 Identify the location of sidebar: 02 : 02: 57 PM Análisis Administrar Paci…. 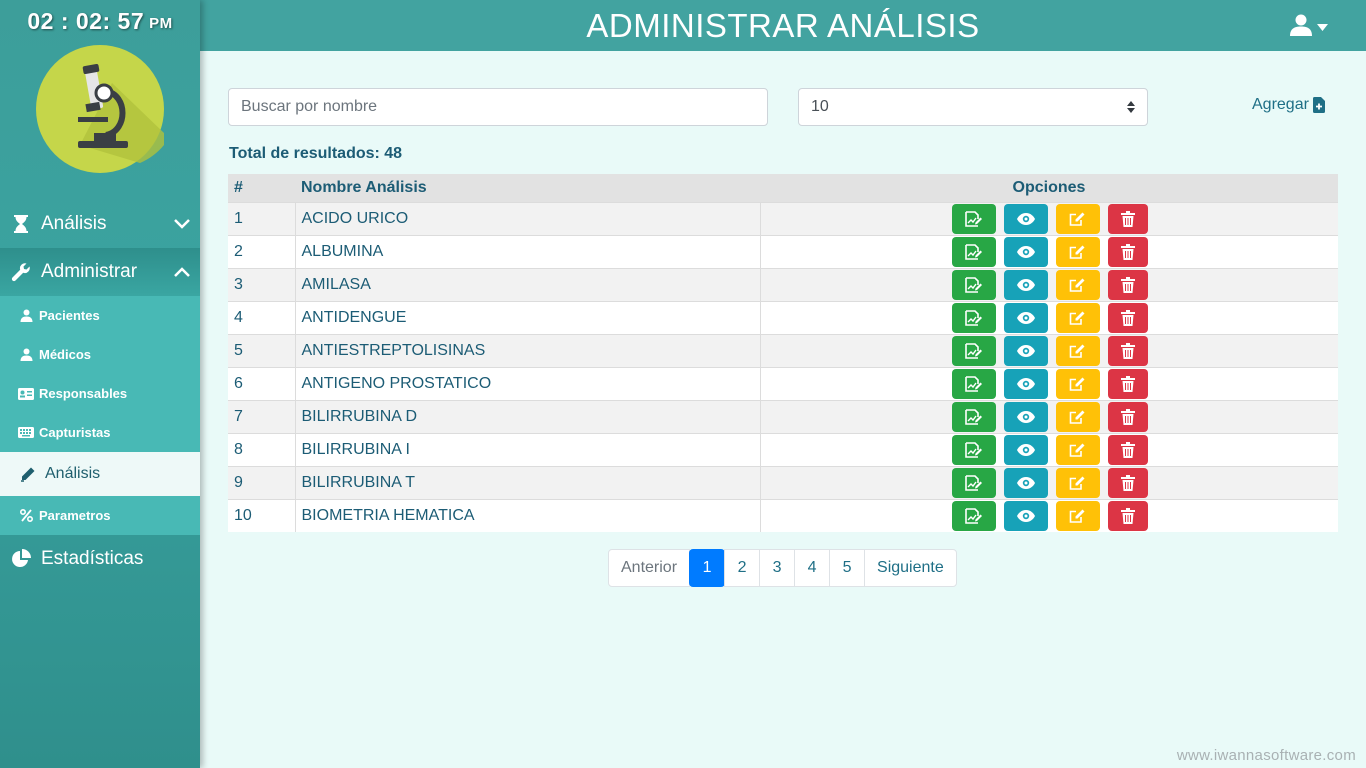
(100, 384).